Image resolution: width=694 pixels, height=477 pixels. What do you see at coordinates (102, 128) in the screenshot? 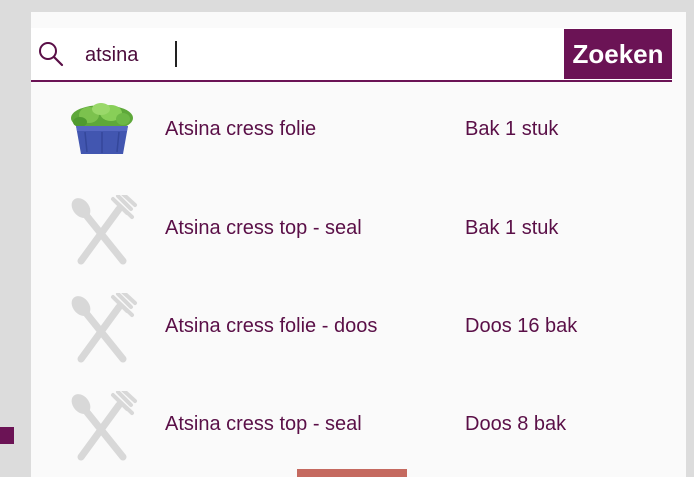
I see `cress-tray-photo` at bounding box center [102, 128].